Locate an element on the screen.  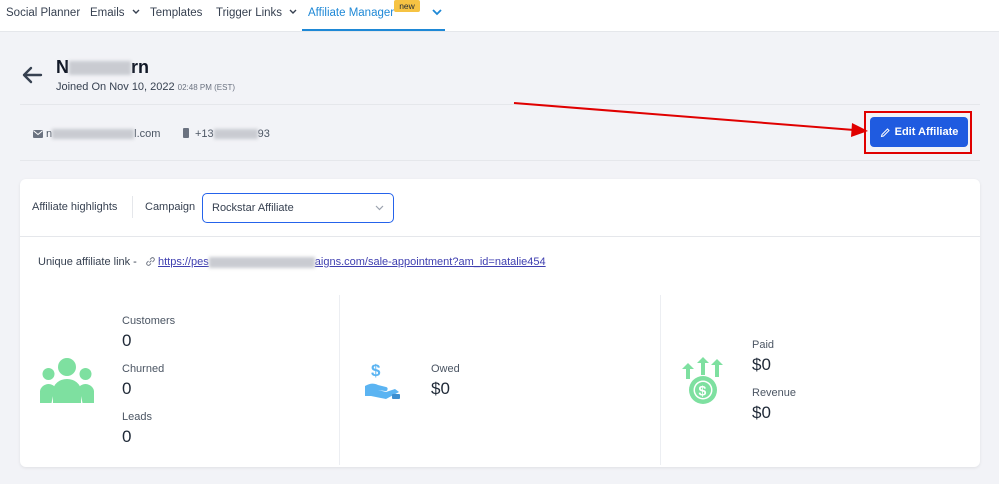
annotation-highlight-box is located at coordinates (918, 132).